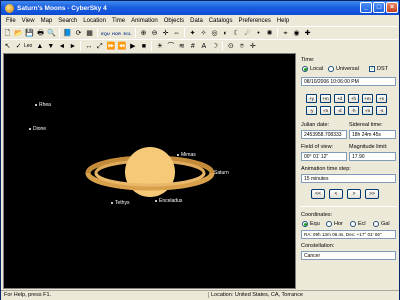 The height and width of the screenshot is (300, 400). I want to click on deep-sky-icon: ◎, so click(214, 33).